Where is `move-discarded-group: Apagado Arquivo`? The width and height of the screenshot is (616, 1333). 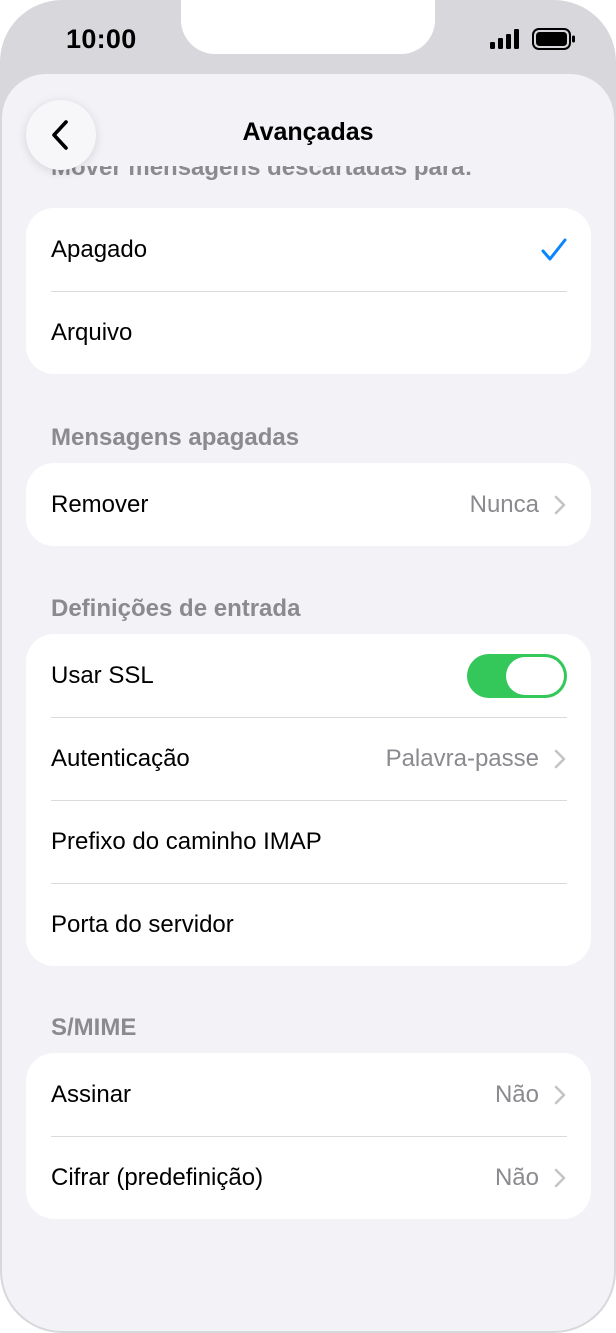
move-discarded-group: Apagado Arquivo is located at coordinates (308, 291).